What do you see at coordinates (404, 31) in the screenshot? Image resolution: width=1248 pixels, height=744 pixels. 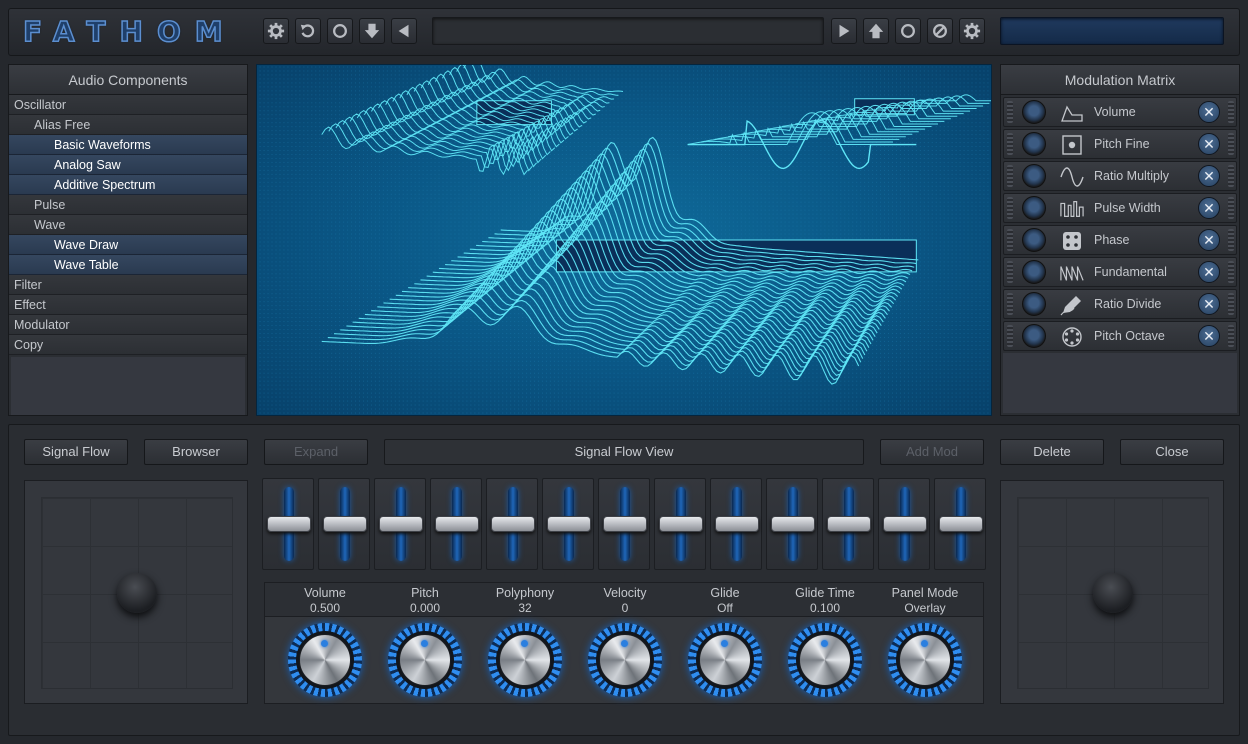 I see `previous-button` at bounding box center [404, 31].